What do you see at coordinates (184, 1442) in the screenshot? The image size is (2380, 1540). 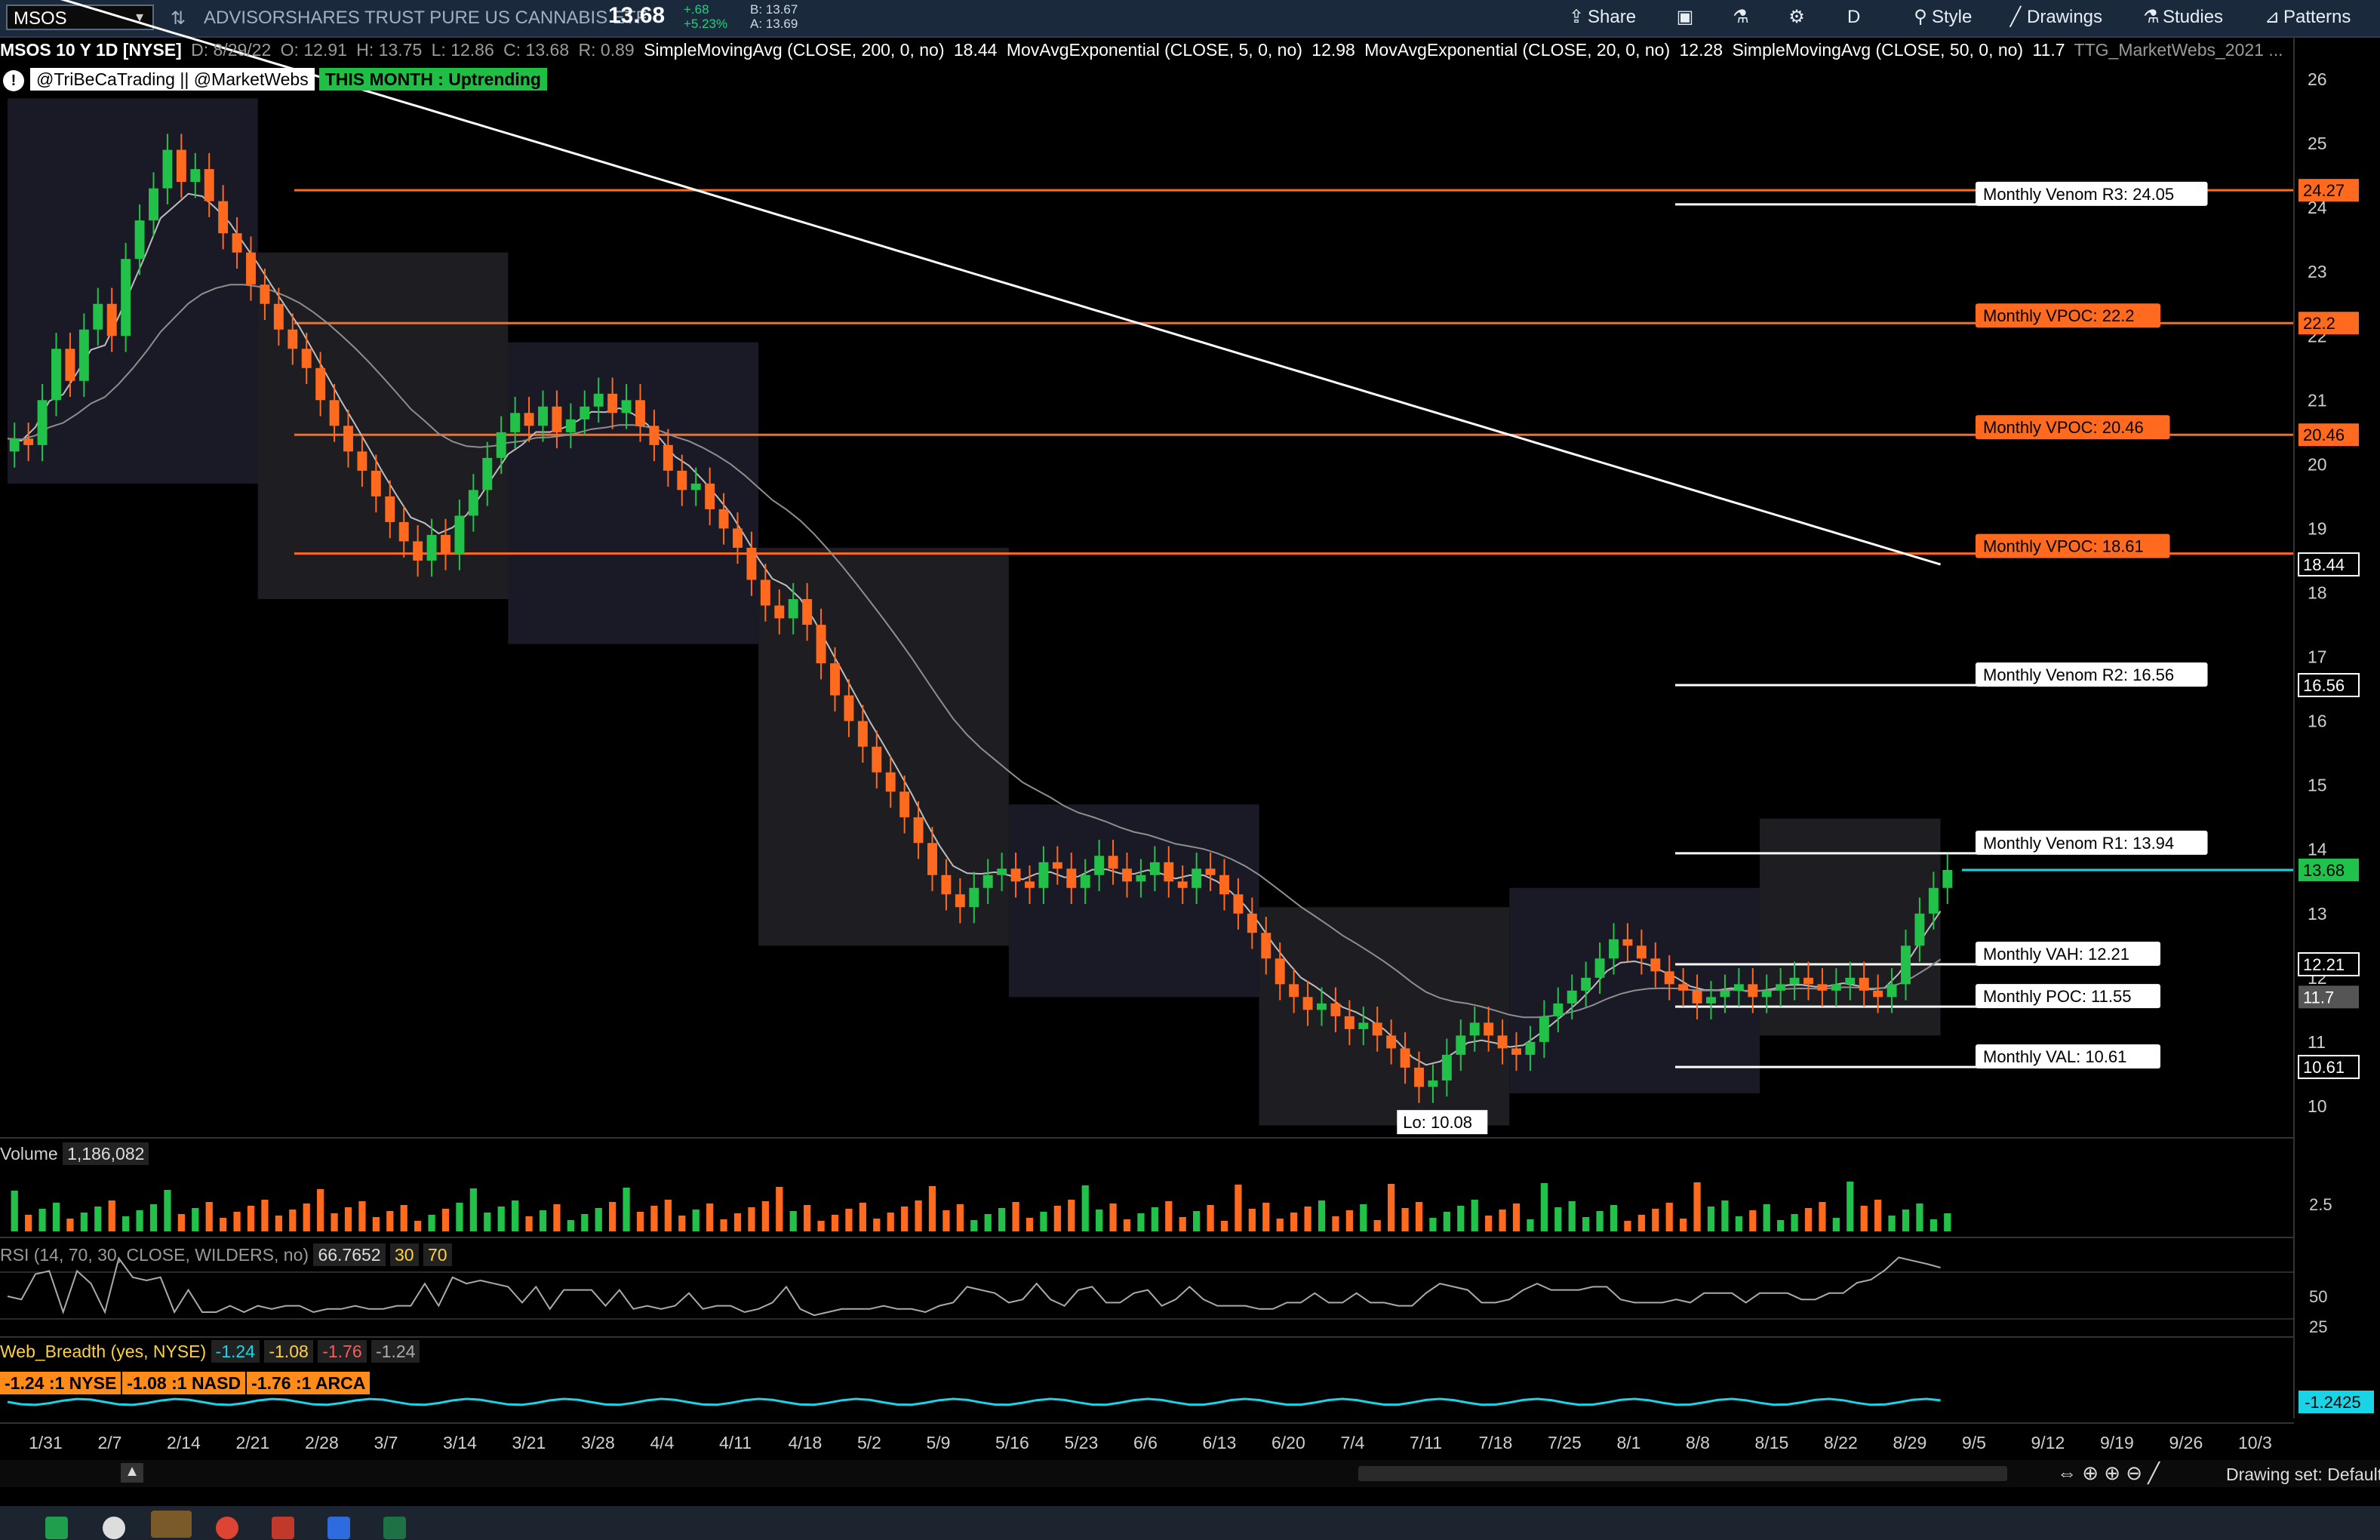 I see `date-tick: 2/14` at bounding box center [184, 1442].